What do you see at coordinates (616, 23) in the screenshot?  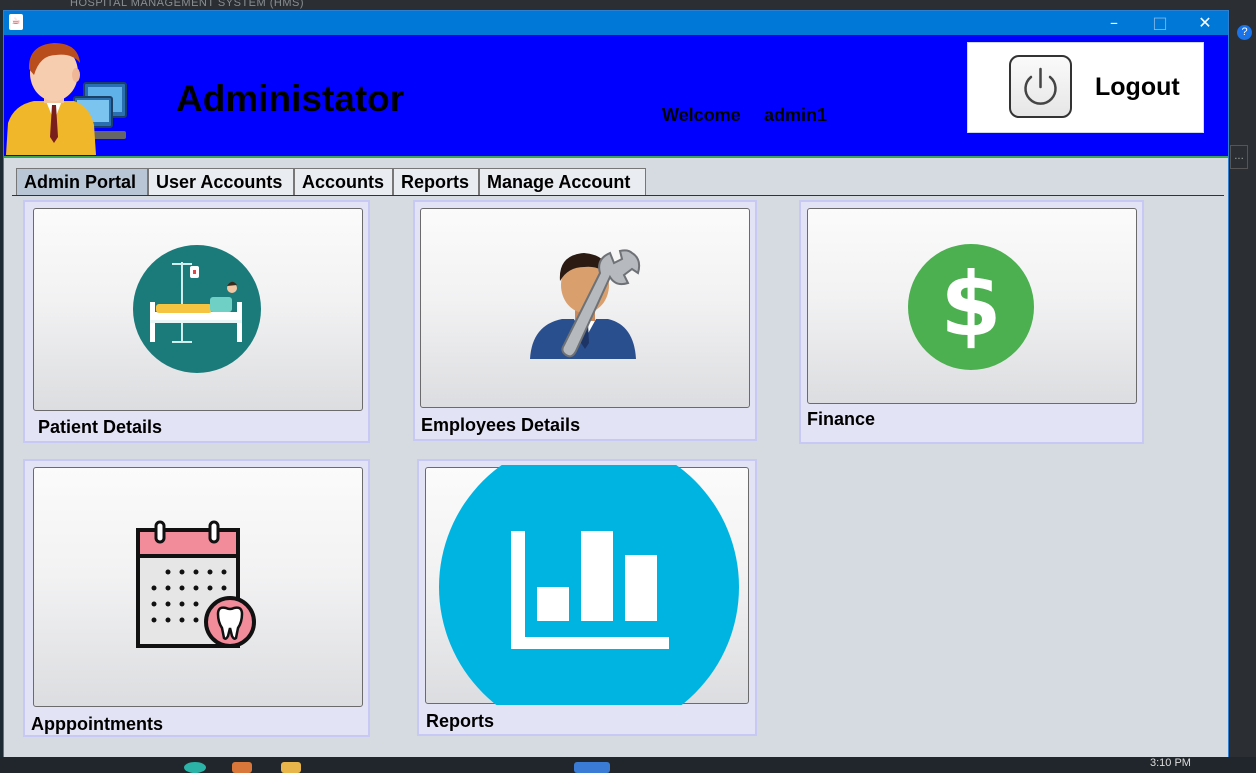 I see `title-bar: ☕ – □ ✕` at bounding box center [616, 23].